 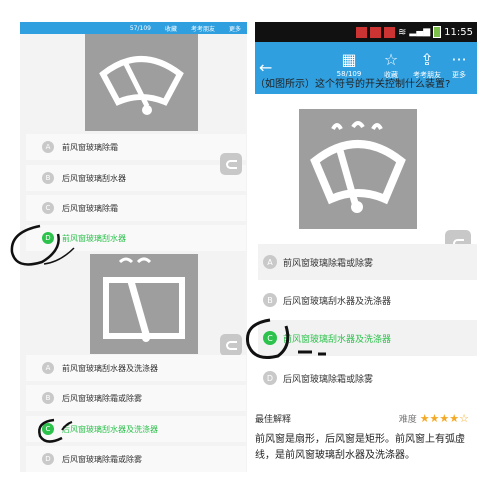 I want to click on more-button: ··· 更多, so click(x=459, y=64).